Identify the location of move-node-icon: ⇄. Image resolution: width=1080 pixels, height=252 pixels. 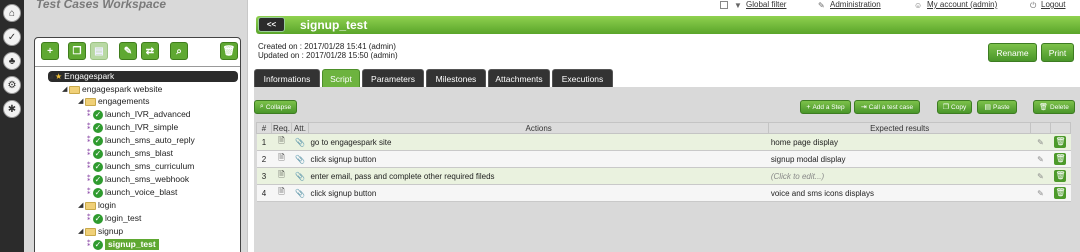
(150, 51).